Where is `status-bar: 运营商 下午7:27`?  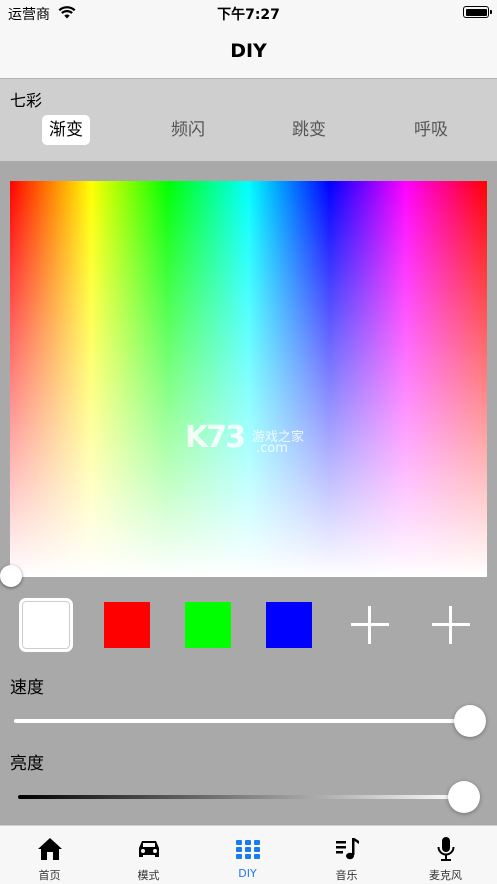
status-bar: 运营商 下午7:27 is located at coordinates (248, 14).